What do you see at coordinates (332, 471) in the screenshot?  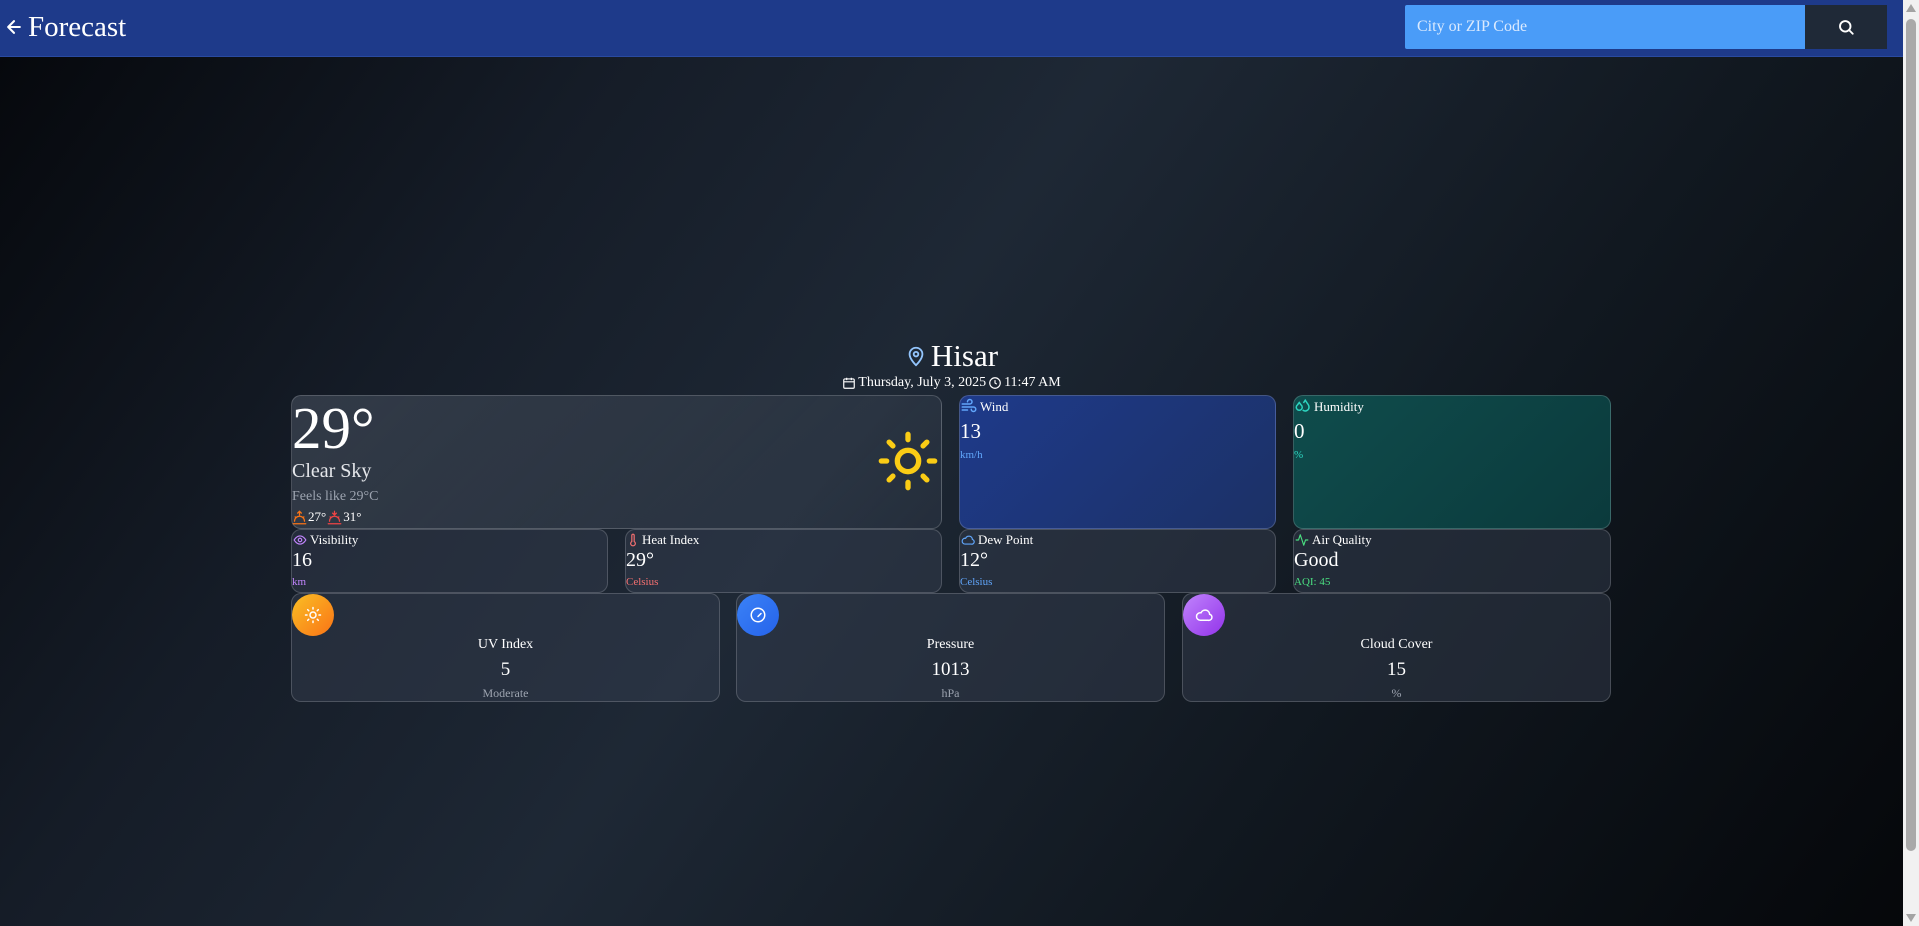 I see `weather-condition: Clear Sky` at bounding box center [332, 471].